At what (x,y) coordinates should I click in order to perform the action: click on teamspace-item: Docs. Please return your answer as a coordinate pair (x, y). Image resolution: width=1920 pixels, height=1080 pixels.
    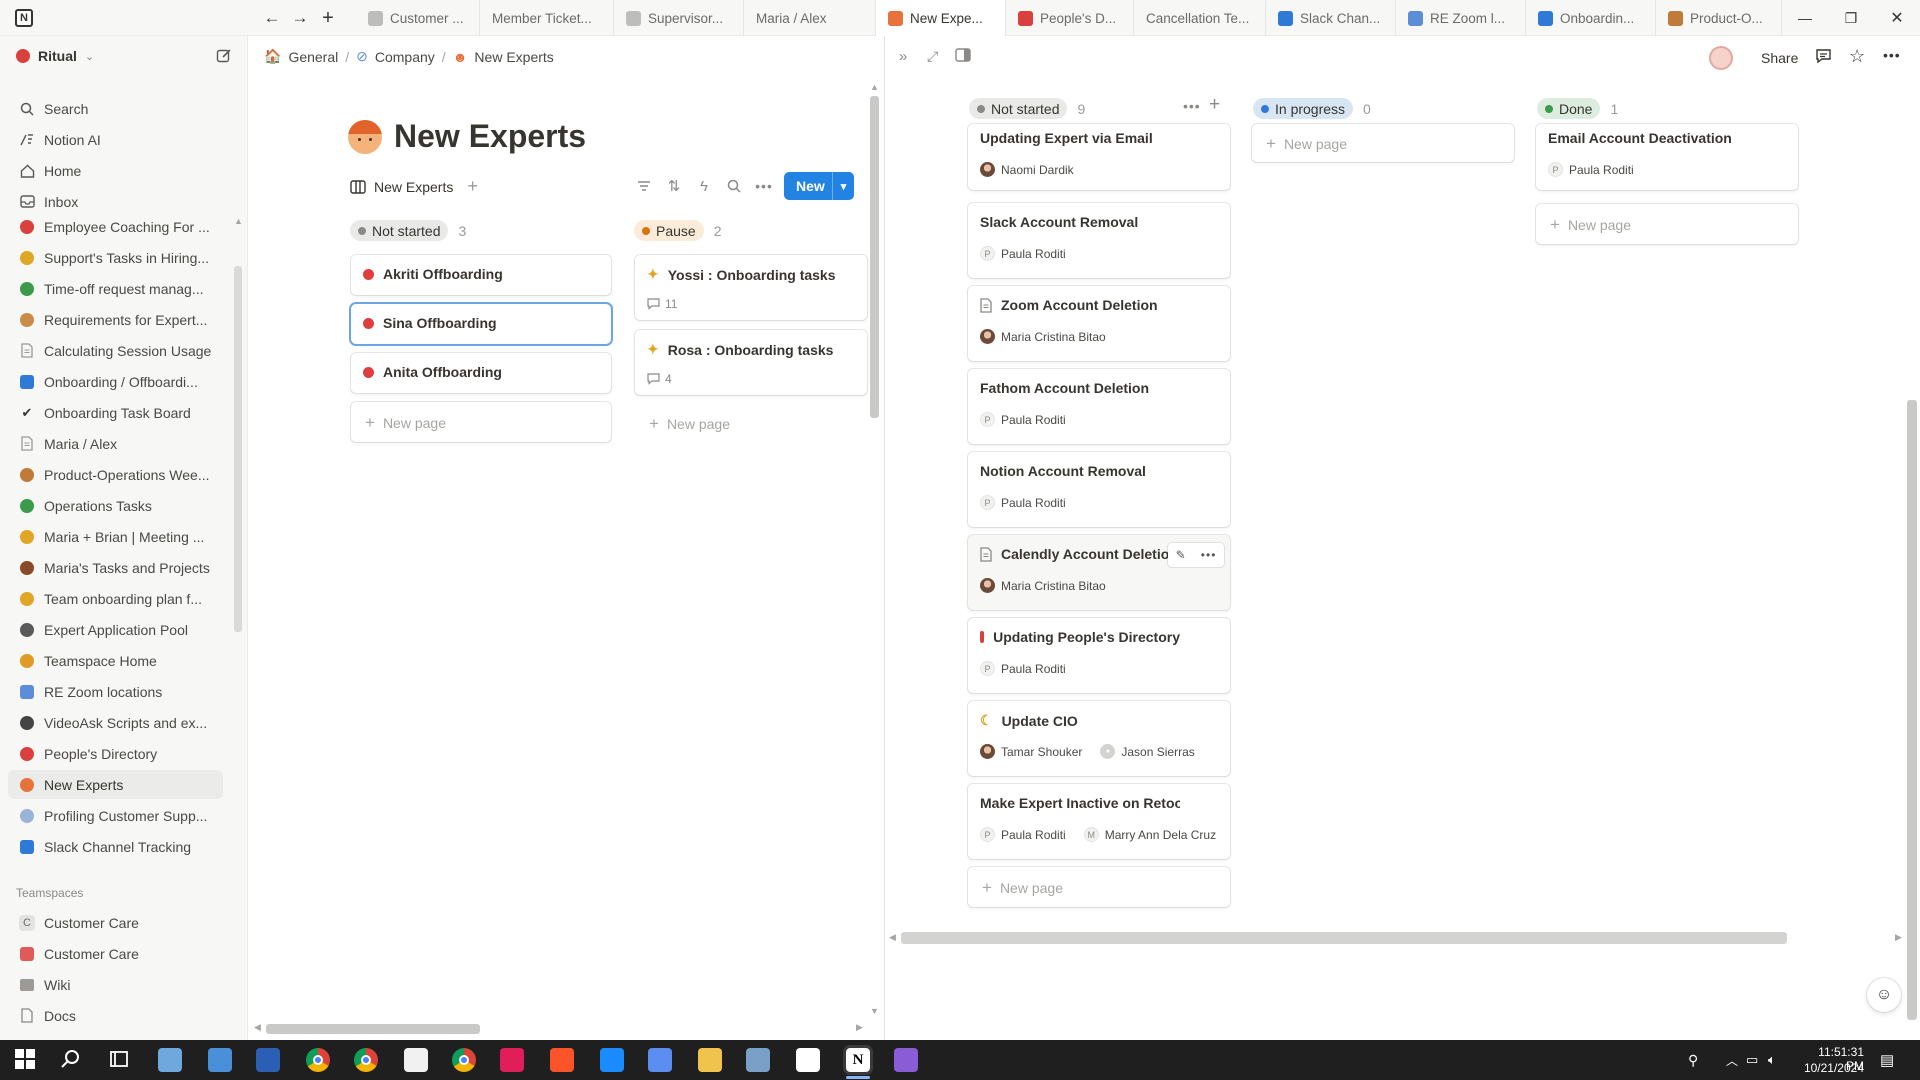
    Looking at the image, I should click on (115, 1015).